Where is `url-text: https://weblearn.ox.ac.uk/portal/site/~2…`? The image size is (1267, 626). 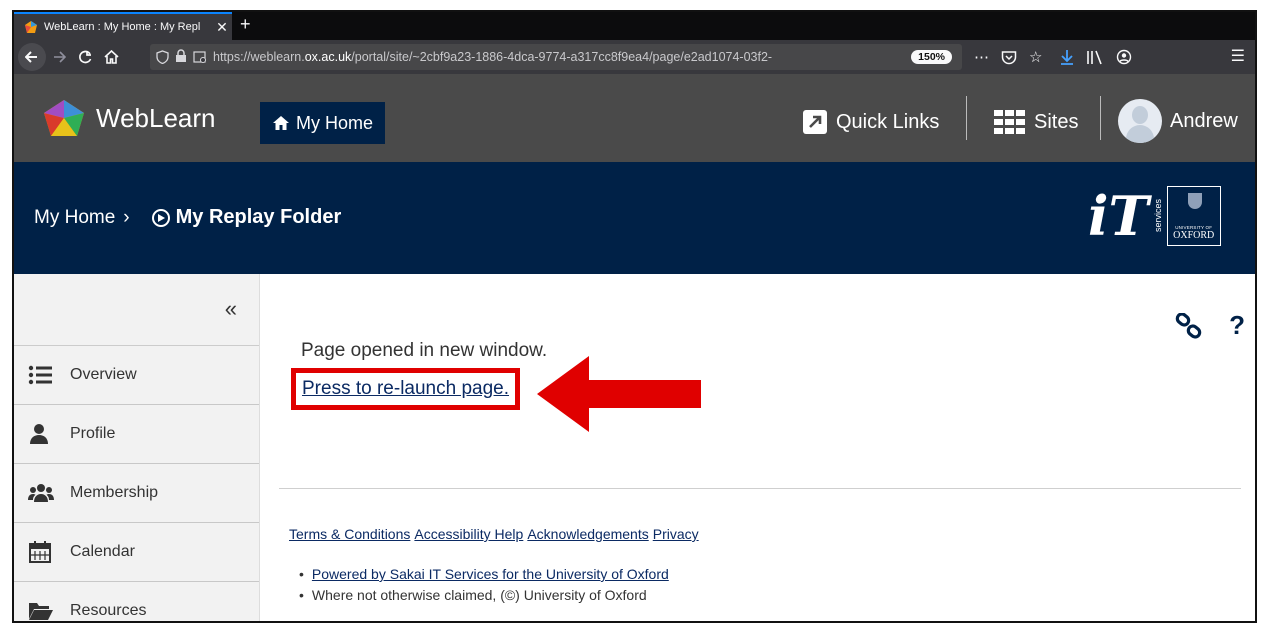
url-text: https://weblearn.ox.ac.uk/portal/site/~2… is located at coordinates (562, 57).